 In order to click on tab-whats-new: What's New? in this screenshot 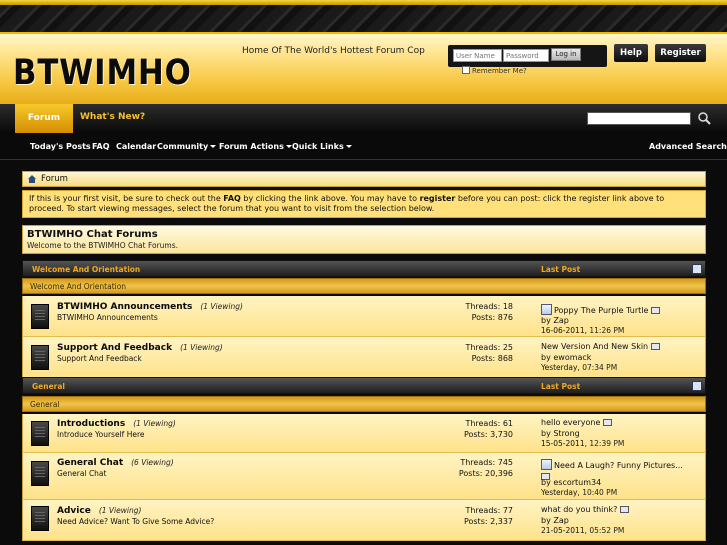, I will do `click(112, 117)`.